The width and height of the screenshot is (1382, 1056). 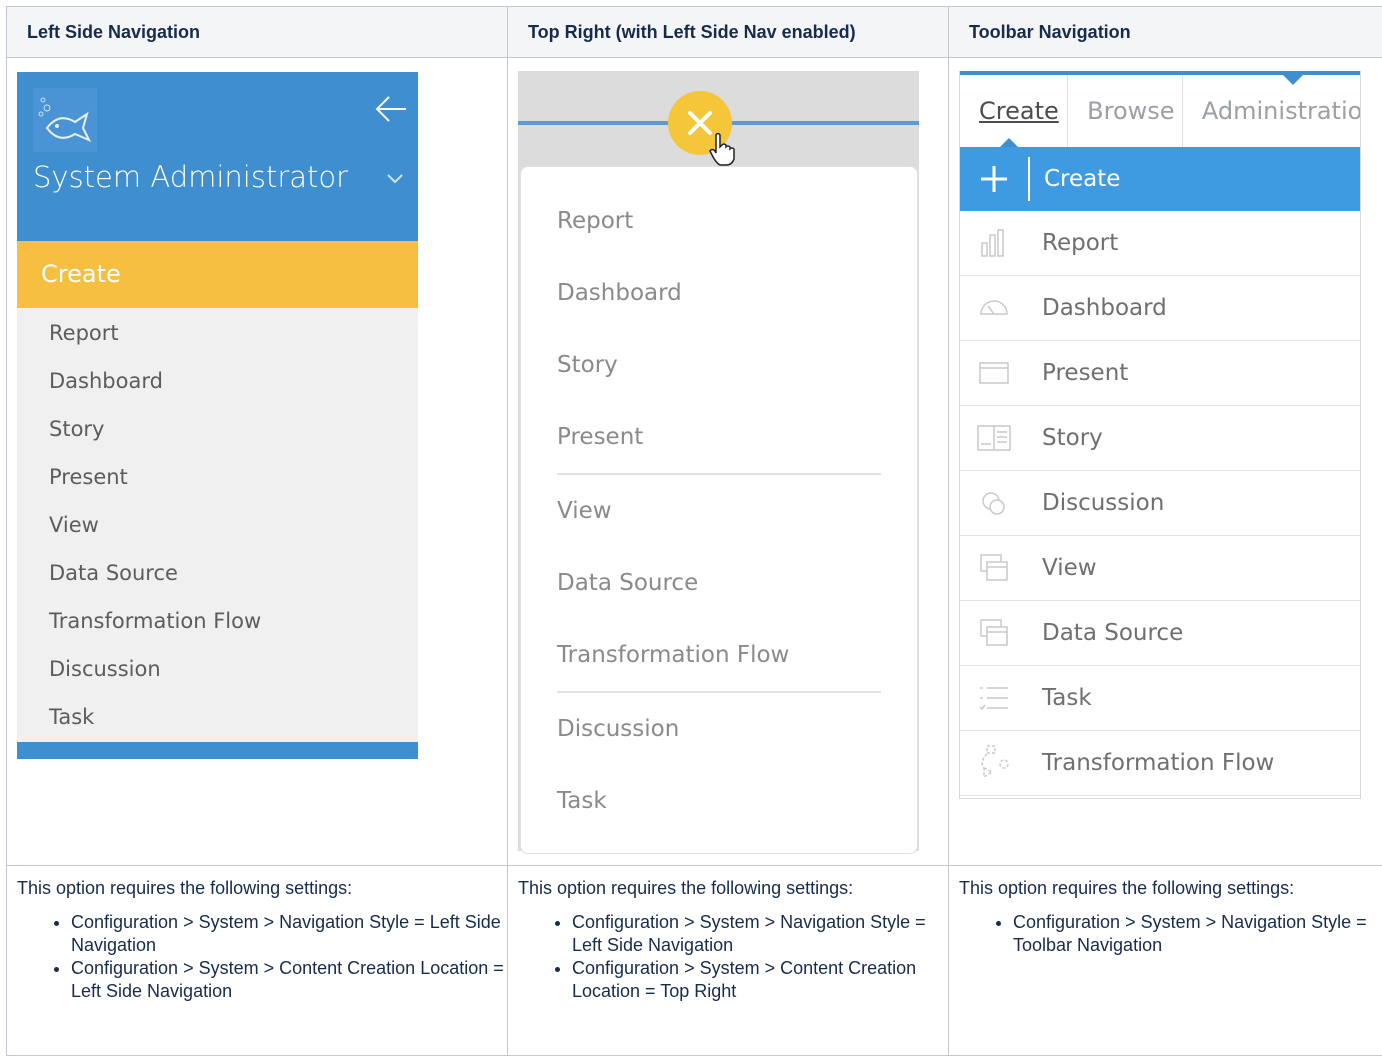 I want to click on active-tab-caret, so click(x=1009, y=142).